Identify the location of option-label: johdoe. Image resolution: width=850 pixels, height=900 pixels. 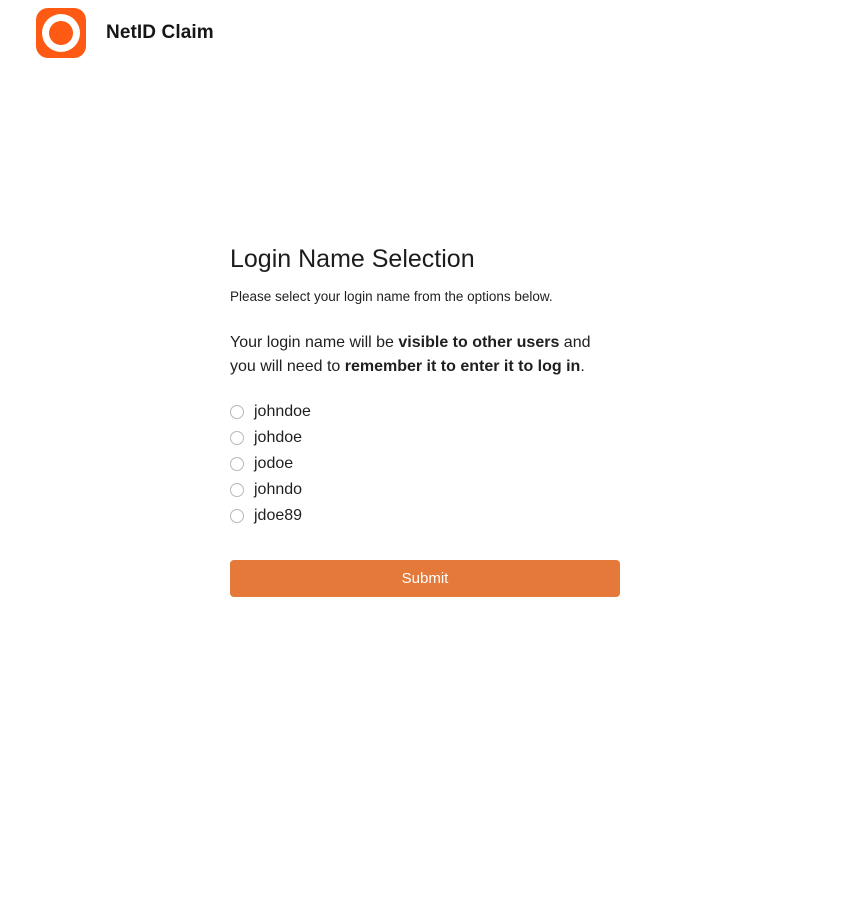
(278, 437).